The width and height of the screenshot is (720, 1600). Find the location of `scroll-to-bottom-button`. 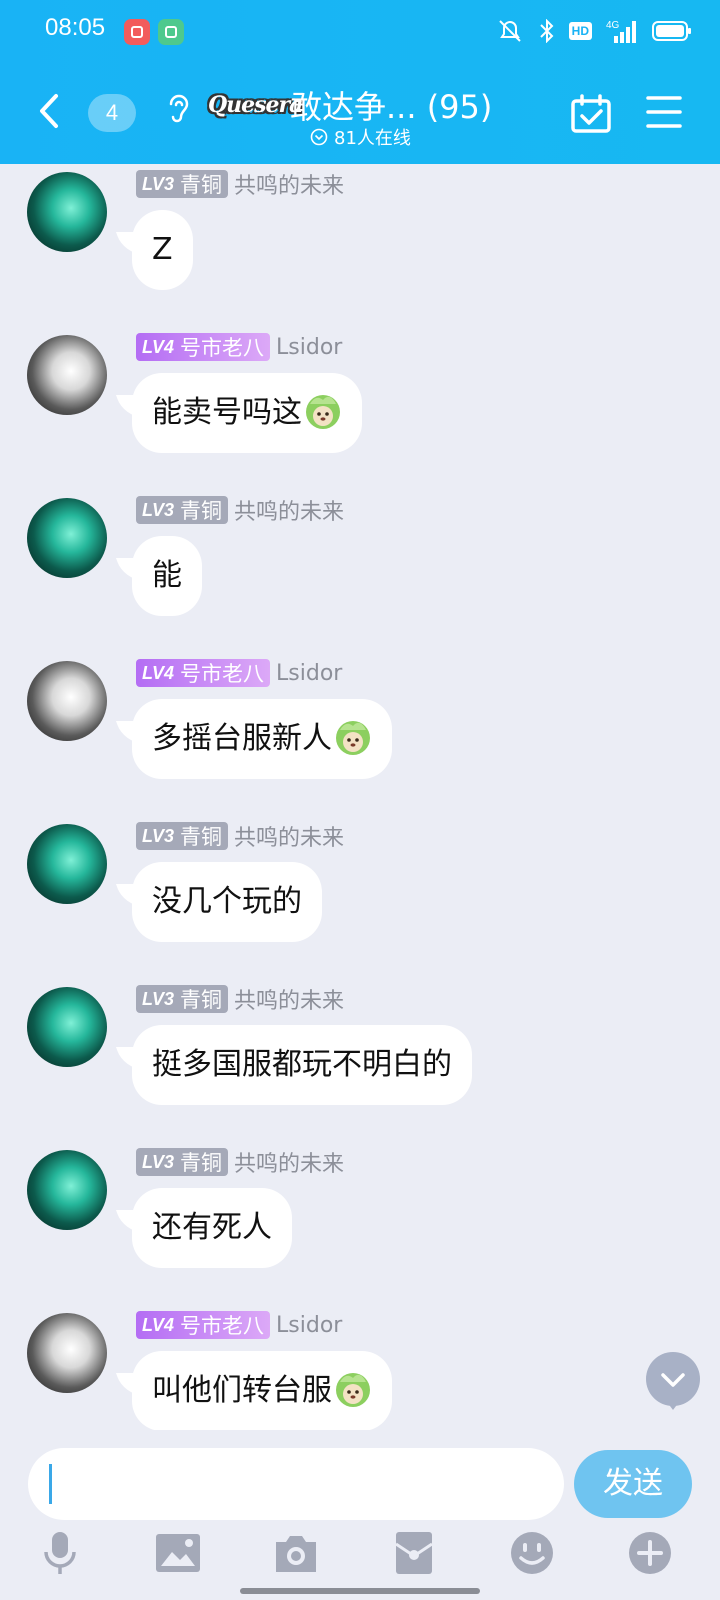

scroll-to-bottom-button is located at coordinates (673, 1381).